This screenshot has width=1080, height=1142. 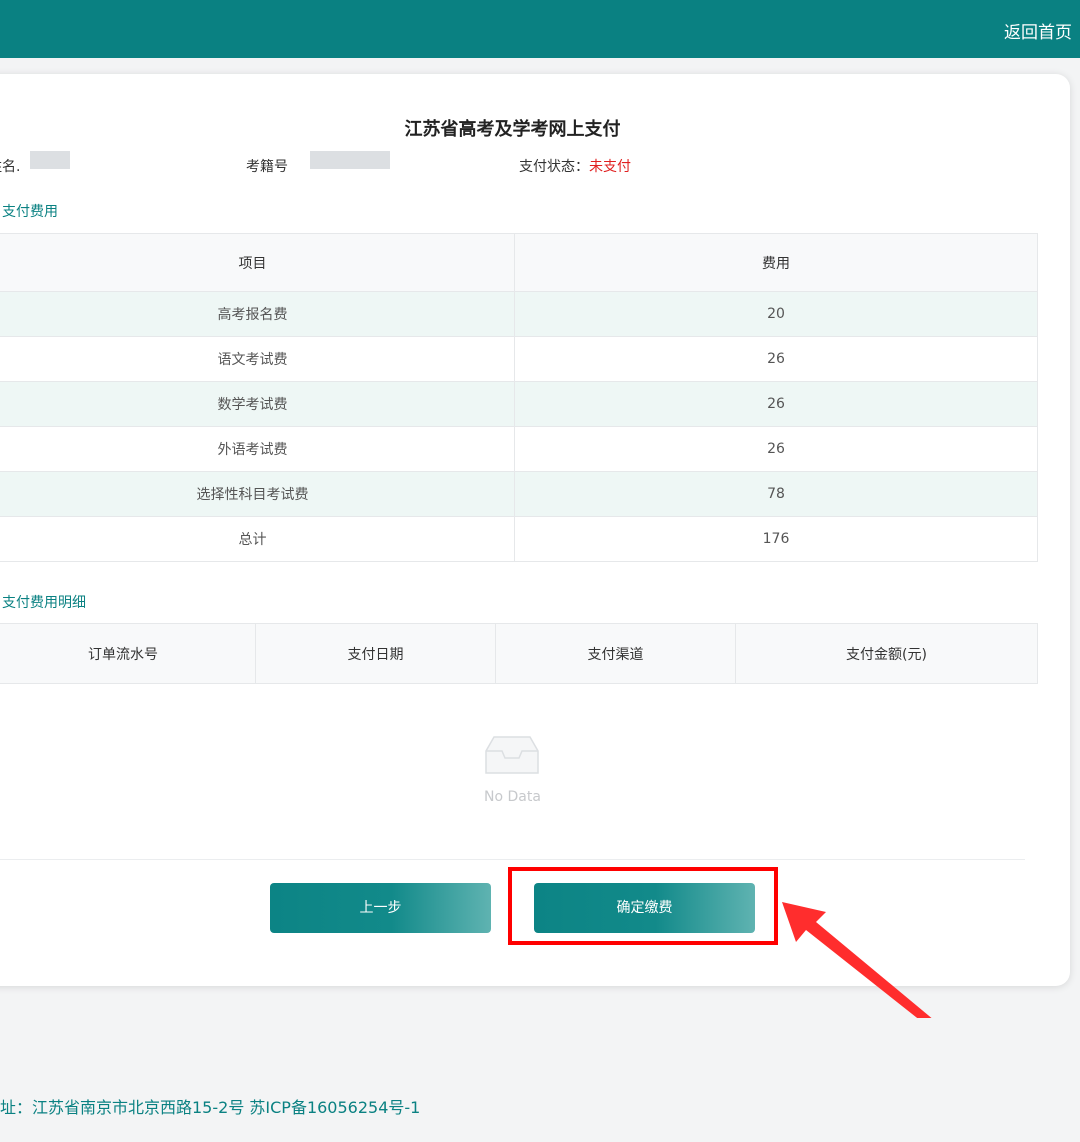 I want to click on fee-amount-cell: 176, so click(x=776, y=539).